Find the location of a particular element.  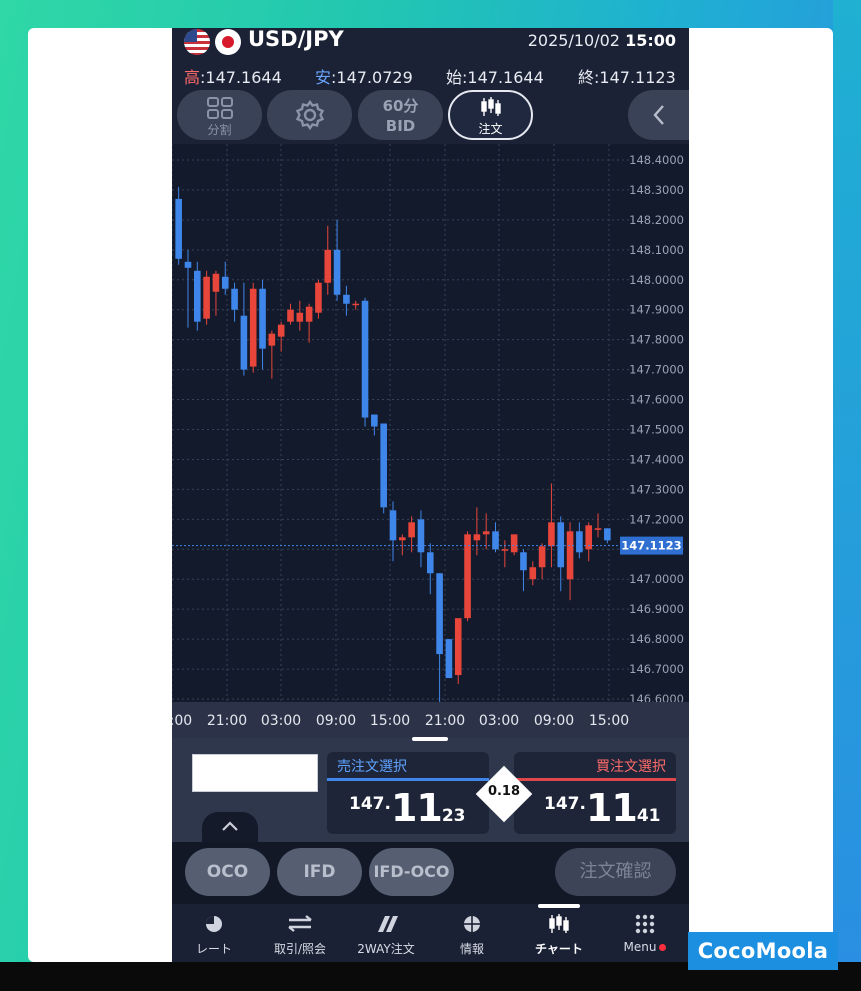

oco-button: OCO is located at coordinates (227, 872).